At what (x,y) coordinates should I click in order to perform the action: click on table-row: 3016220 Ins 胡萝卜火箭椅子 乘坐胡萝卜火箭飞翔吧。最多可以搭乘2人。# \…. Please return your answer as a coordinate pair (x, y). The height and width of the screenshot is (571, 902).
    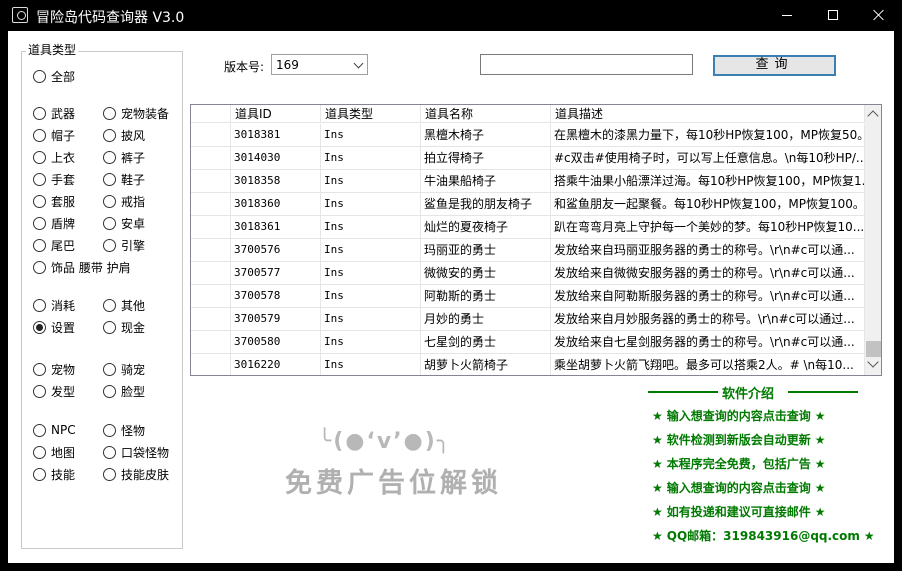
    Looking at the image, I should click on (528, 364).